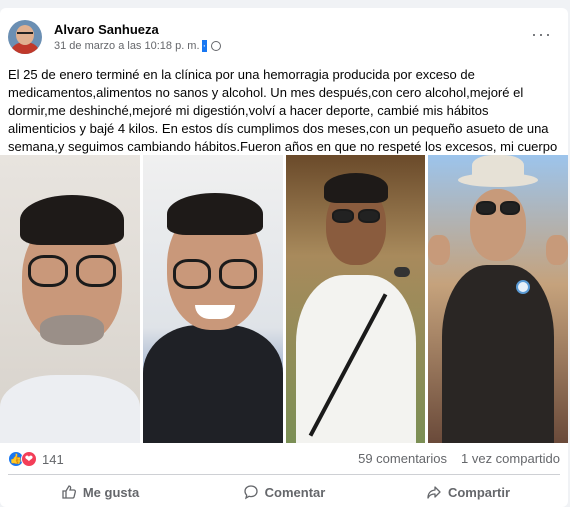 The height and width of the screenshot is (507, 570). I want to click on action-bar: Me gusta Comentar Compartir, so click(284, 492).